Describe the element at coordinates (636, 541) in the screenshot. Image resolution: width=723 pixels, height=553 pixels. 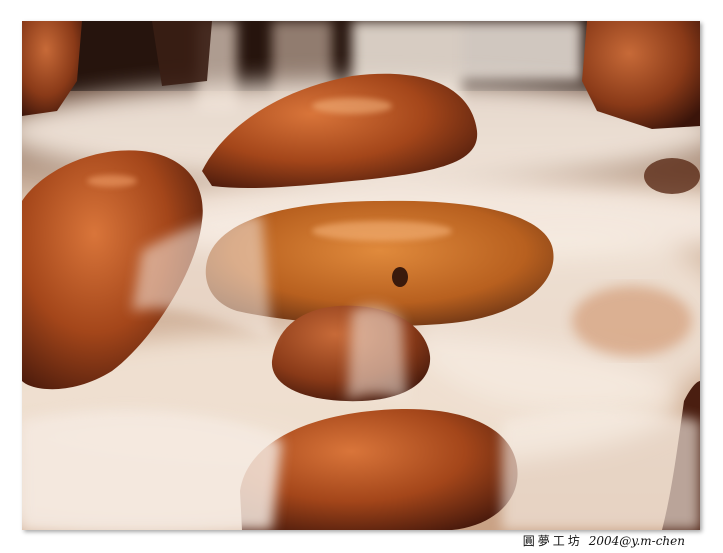
I see `copyright-text: 2004@y.m-chen` at that location.